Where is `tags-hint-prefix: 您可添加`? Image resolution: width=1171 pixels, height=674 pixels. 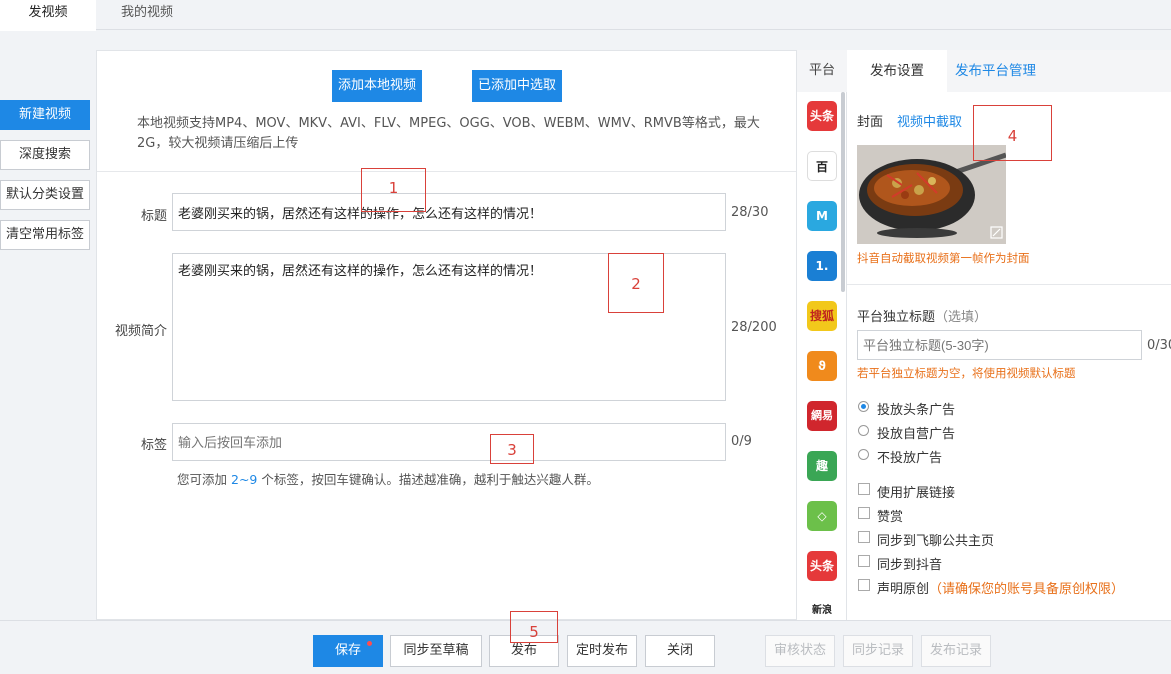
tags-hint-prefix: 您可添加 is located at coordinates (202, 479).